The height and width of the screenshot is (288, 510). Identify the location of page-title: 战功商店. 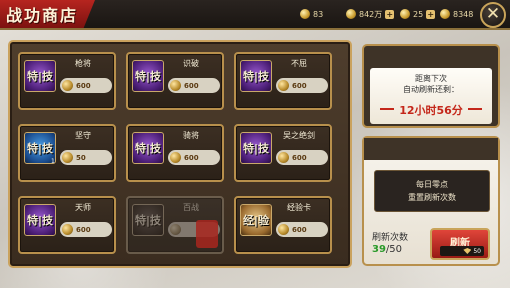
(42, 15).